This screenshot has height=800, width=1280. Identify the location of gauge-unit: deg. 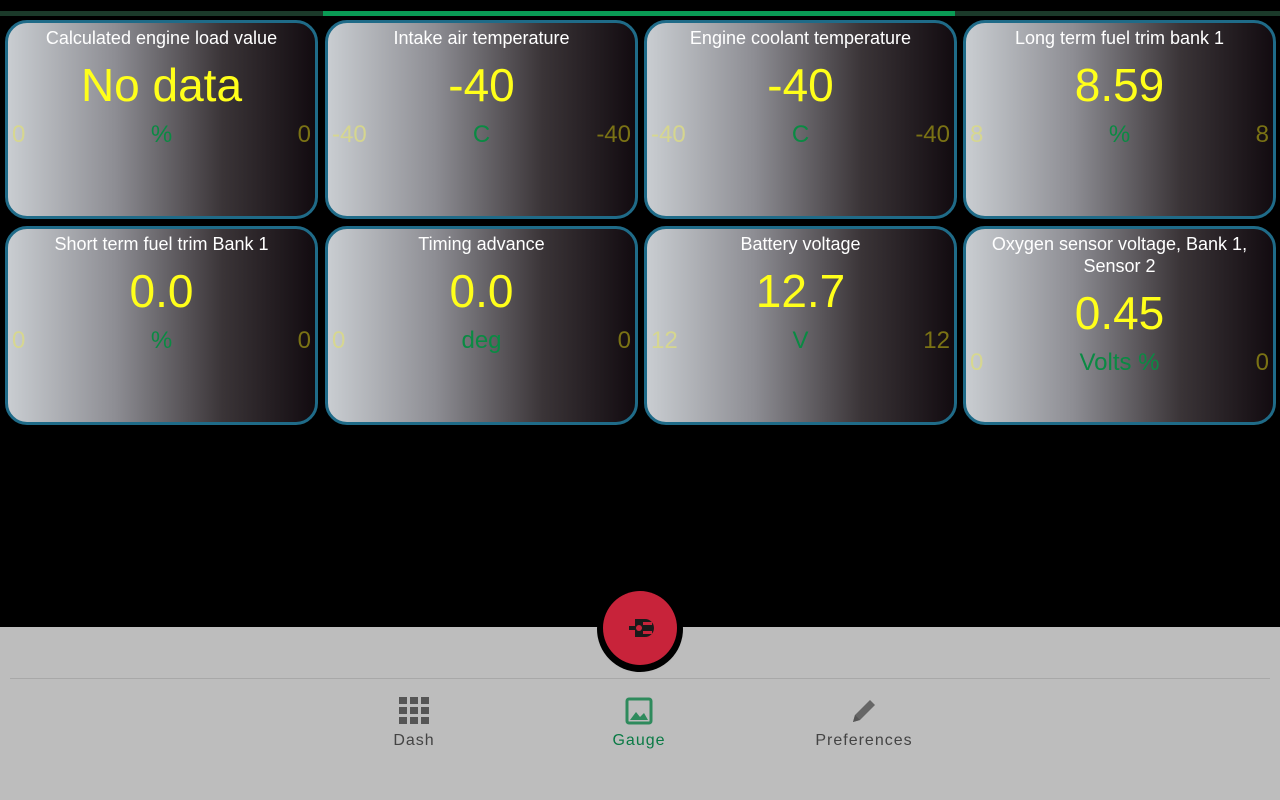
(481, 340).